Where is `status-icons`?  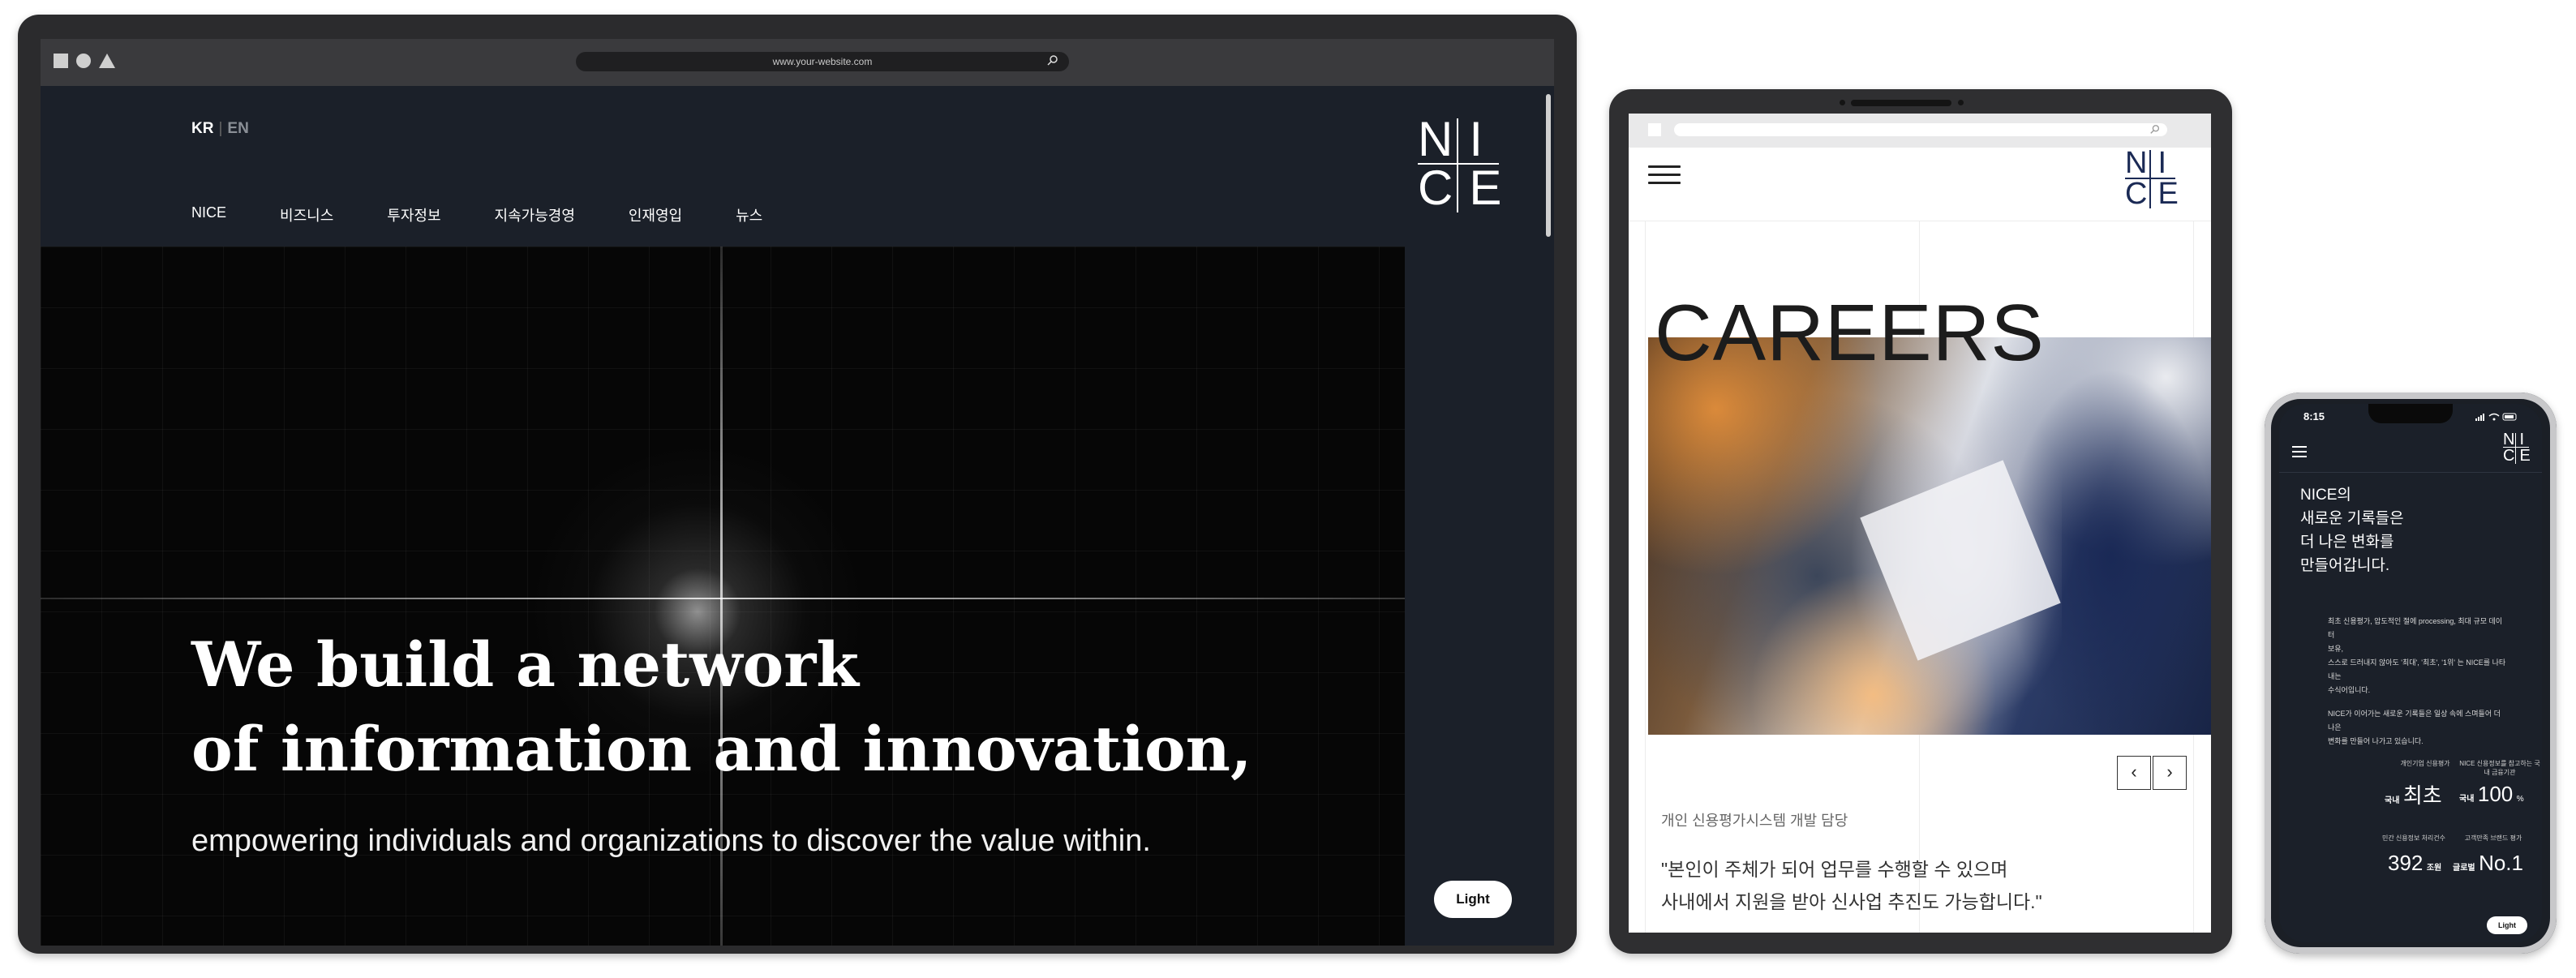 status-icons is located at coordinates (2497, 418).